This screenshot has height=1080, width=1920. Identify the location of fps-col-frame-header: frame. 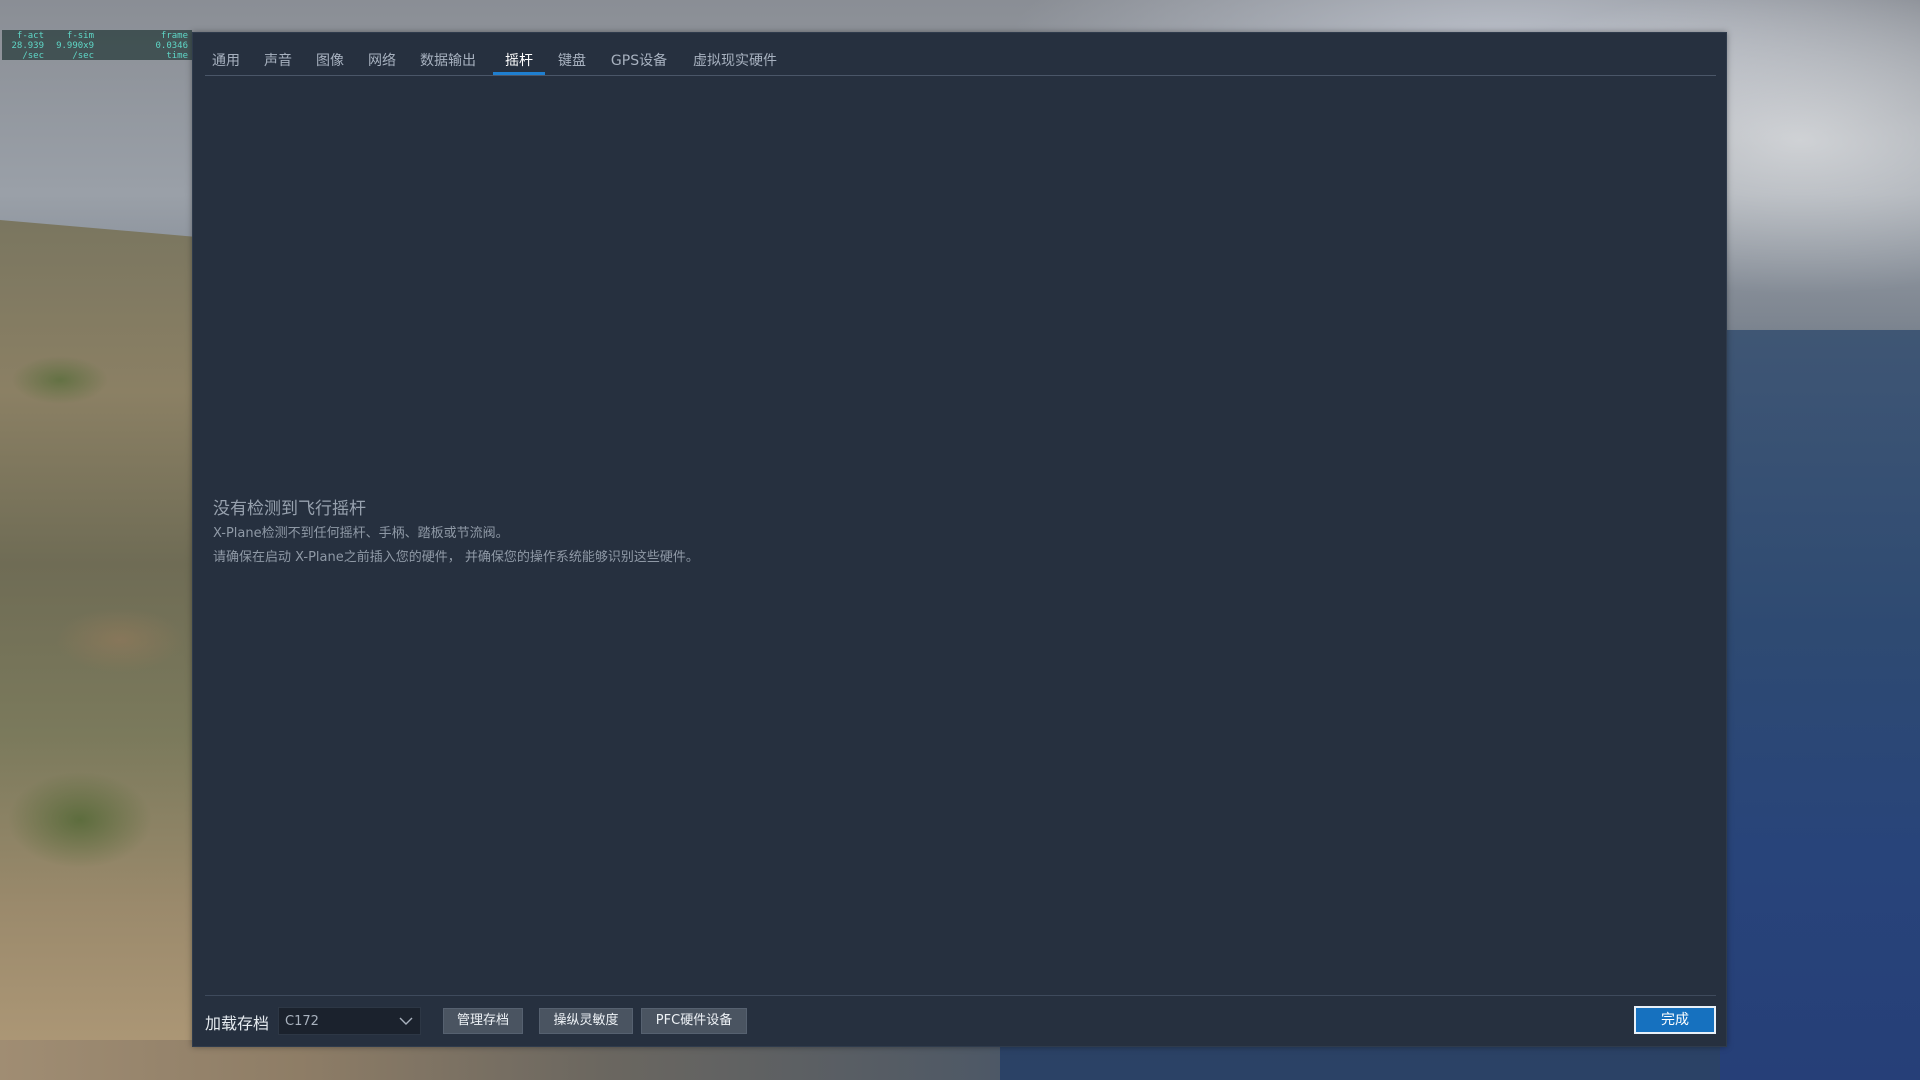
(174, 36).